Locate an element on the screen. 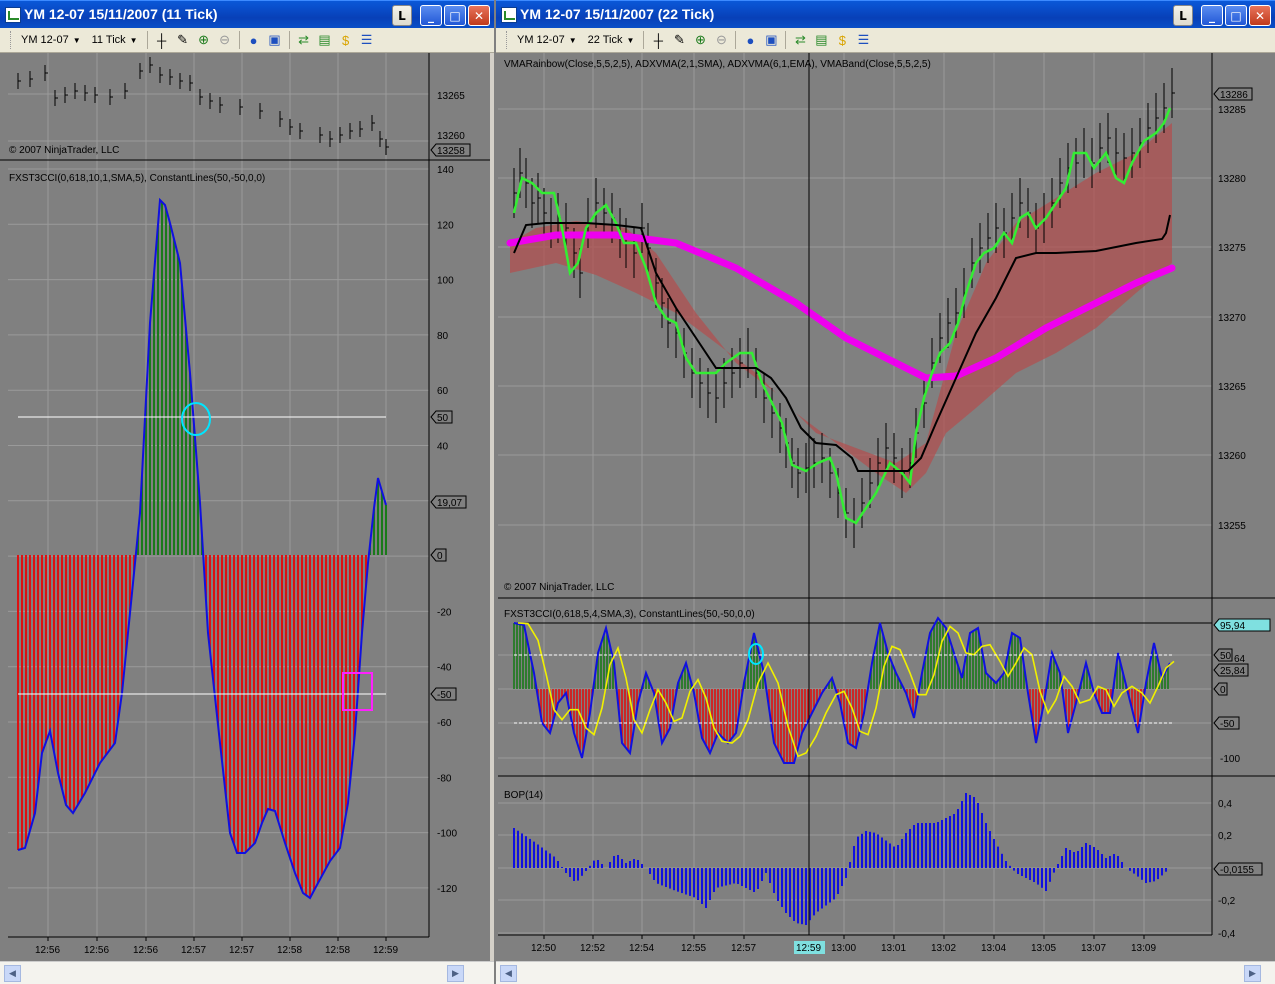 This screenshot has height=984, width=1275. time-tick: 12:52 is located at coordinates (592, 948).